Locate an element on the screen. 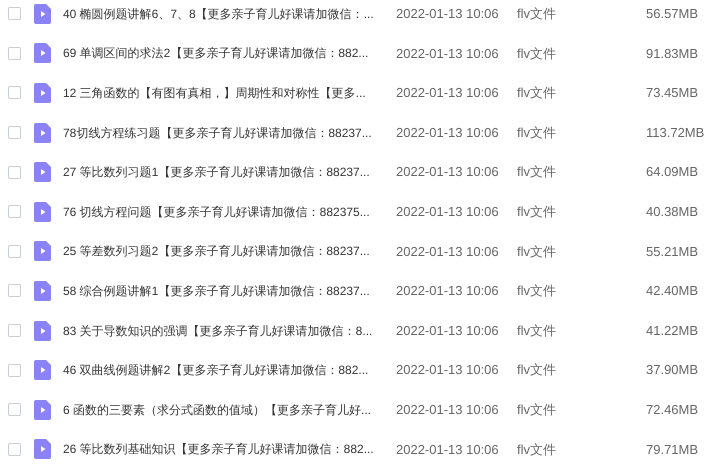 This screenshot has width=719, height=469. file-size: 41.22MB is located at coordinates (672, 331).